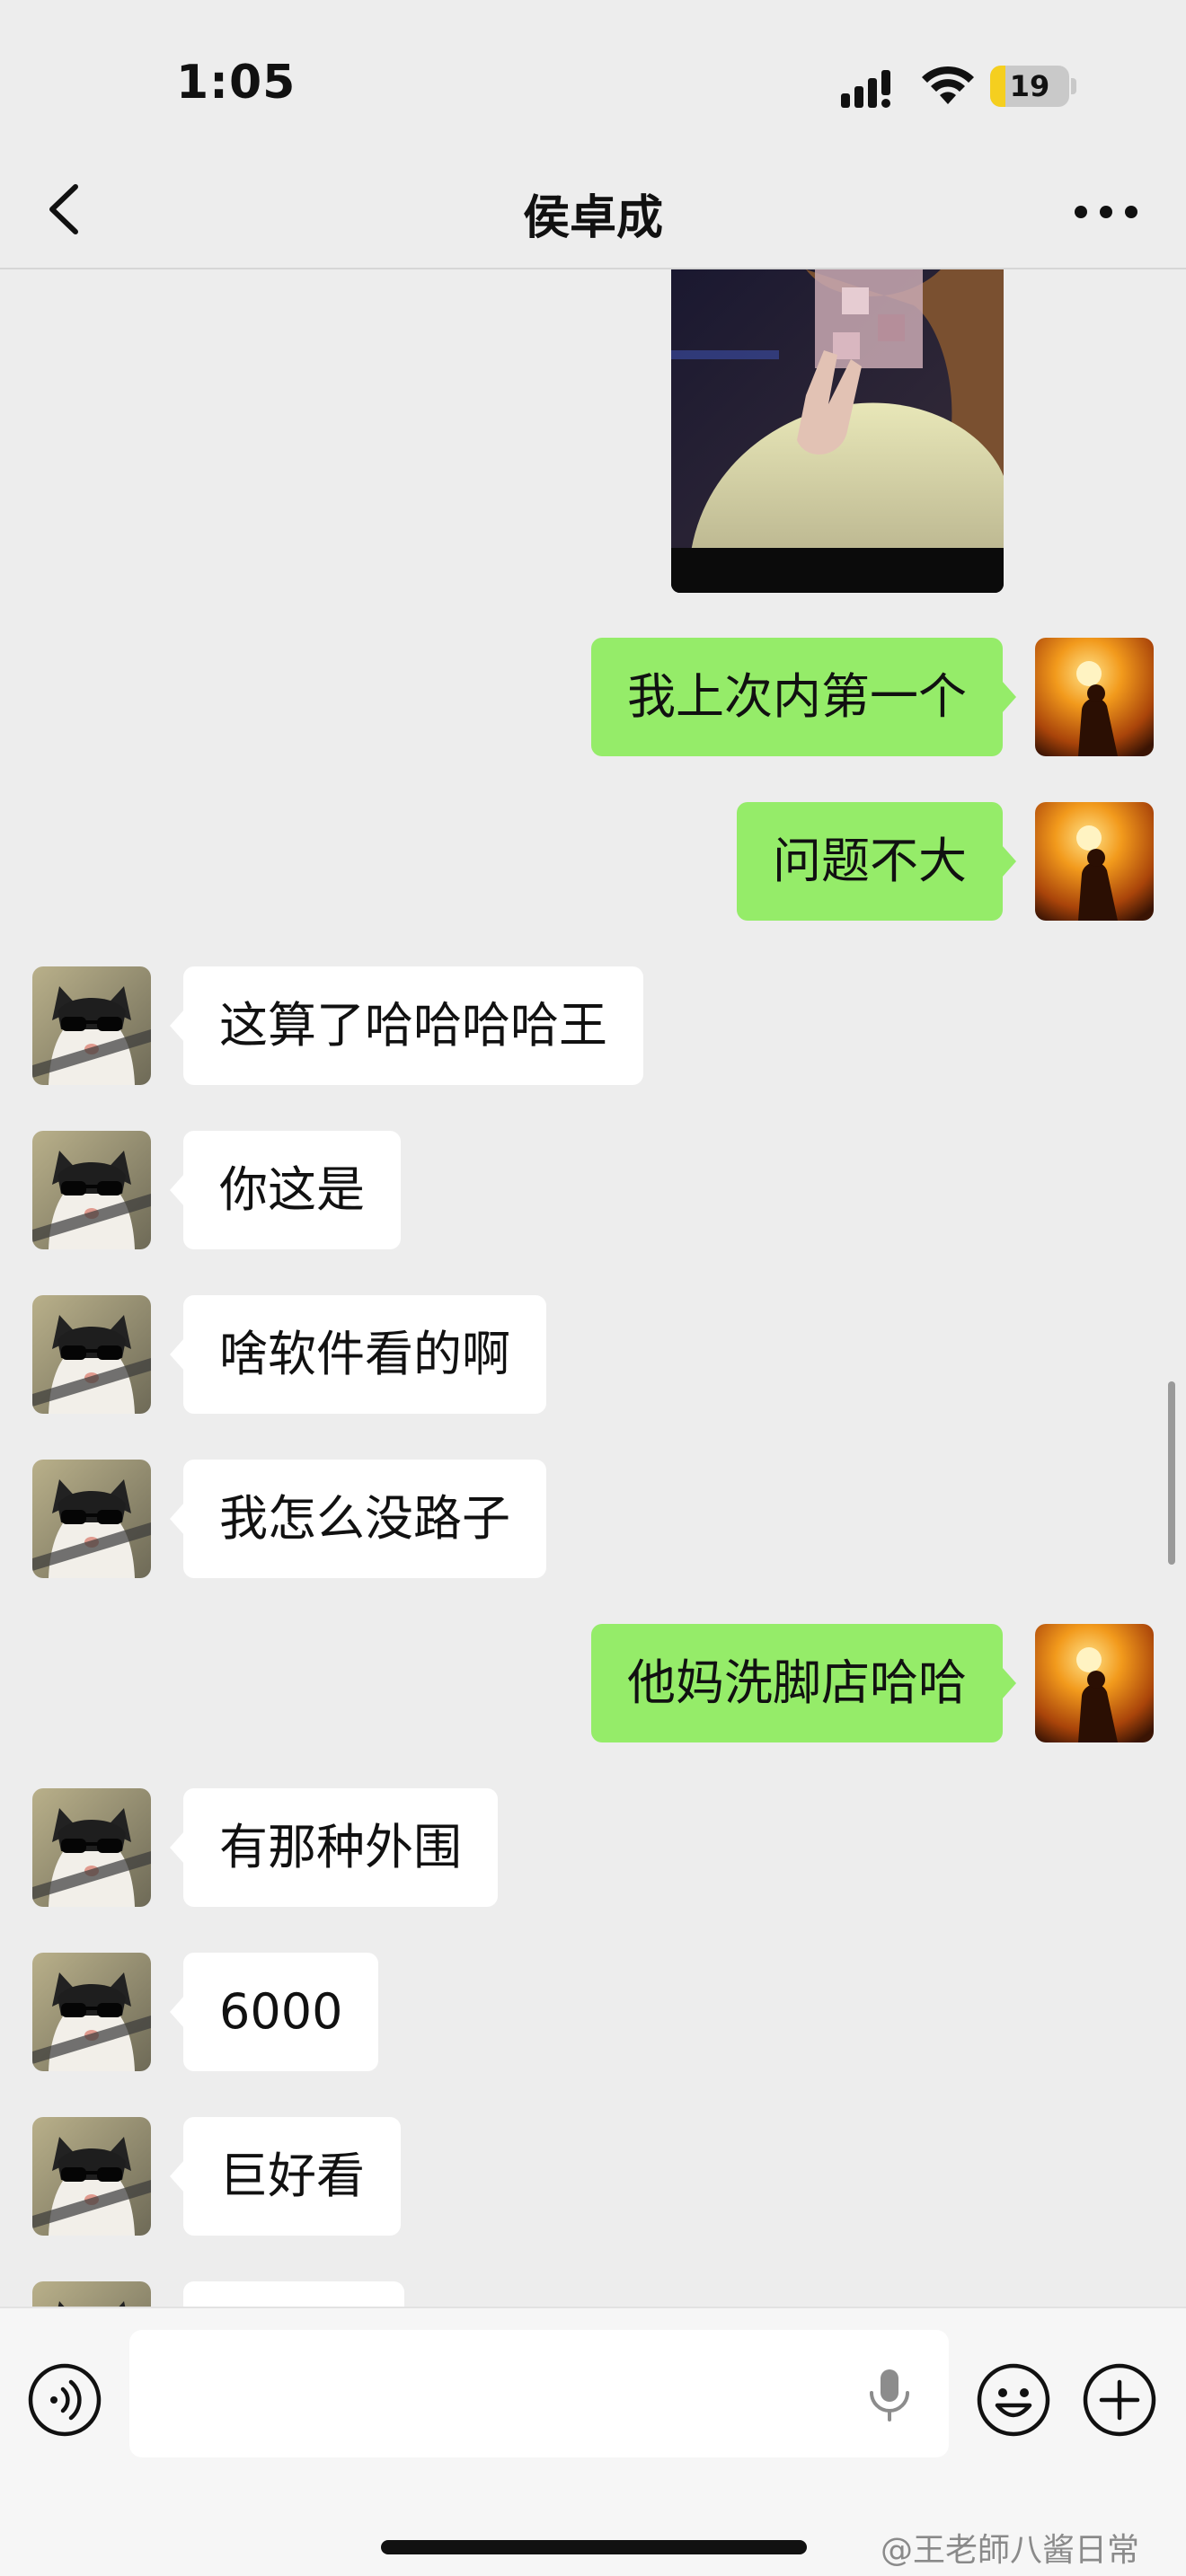 This screenshot has height=2576, width=1186. What do you see at coordinates (593, 1847) in the screenshot?
I see `incoming-message: 有那种外围` at bounding box center [593, 1847].